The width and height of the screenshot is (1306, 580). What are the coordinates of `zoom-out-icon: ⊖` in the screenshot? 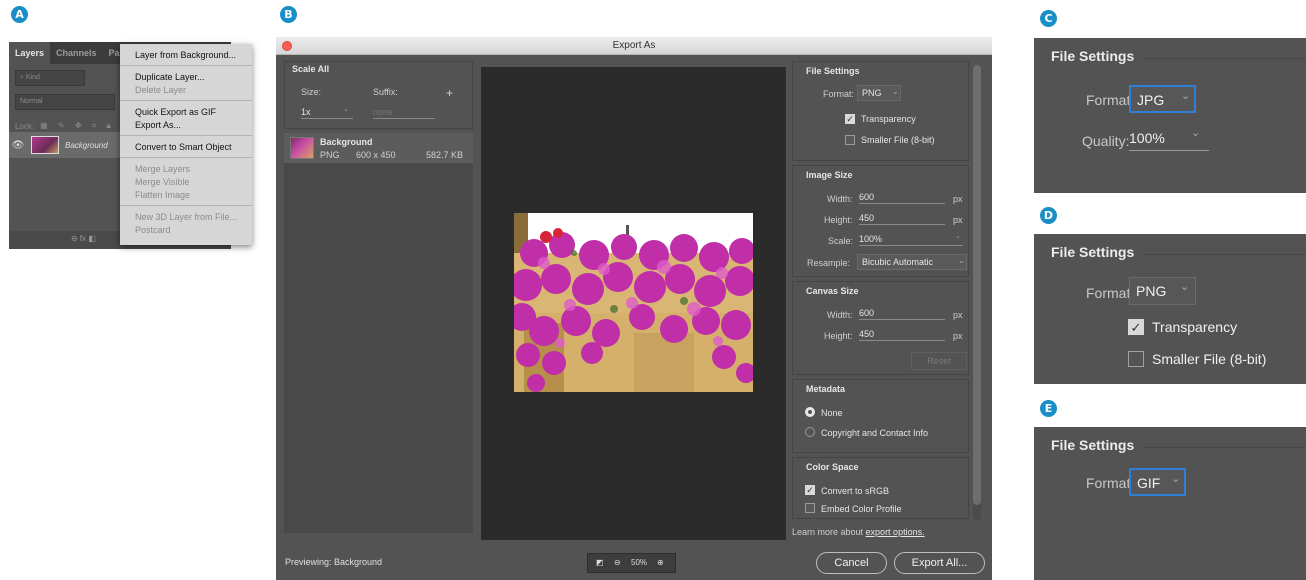 It's located at (617, 562).